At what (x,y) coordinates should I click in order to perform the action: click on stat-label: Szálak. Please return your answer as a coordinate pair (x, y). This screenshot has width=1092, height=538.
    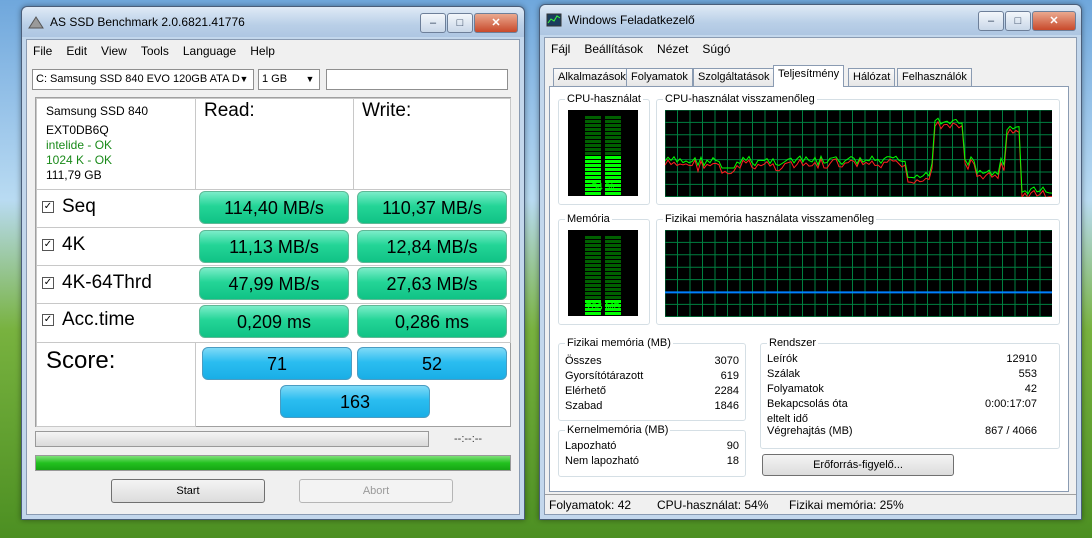
    Looking at the image, I should click on (784, 374).